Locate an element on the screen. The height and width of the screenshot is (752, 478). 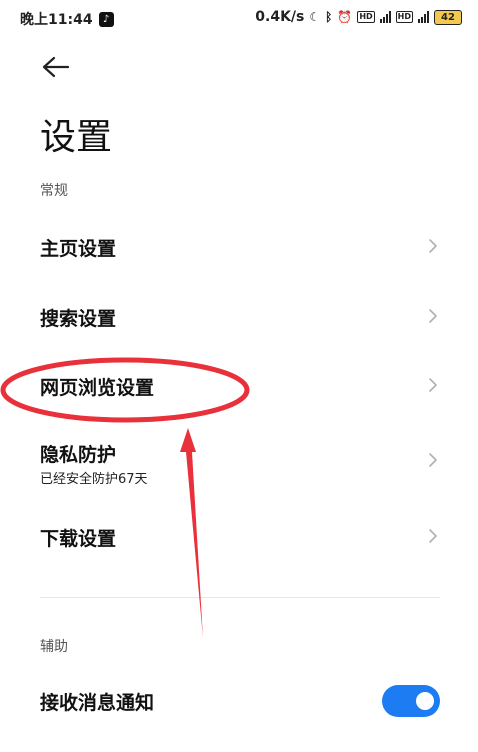
alarm-icon: ⏰ is located at coordinates (345, 17).